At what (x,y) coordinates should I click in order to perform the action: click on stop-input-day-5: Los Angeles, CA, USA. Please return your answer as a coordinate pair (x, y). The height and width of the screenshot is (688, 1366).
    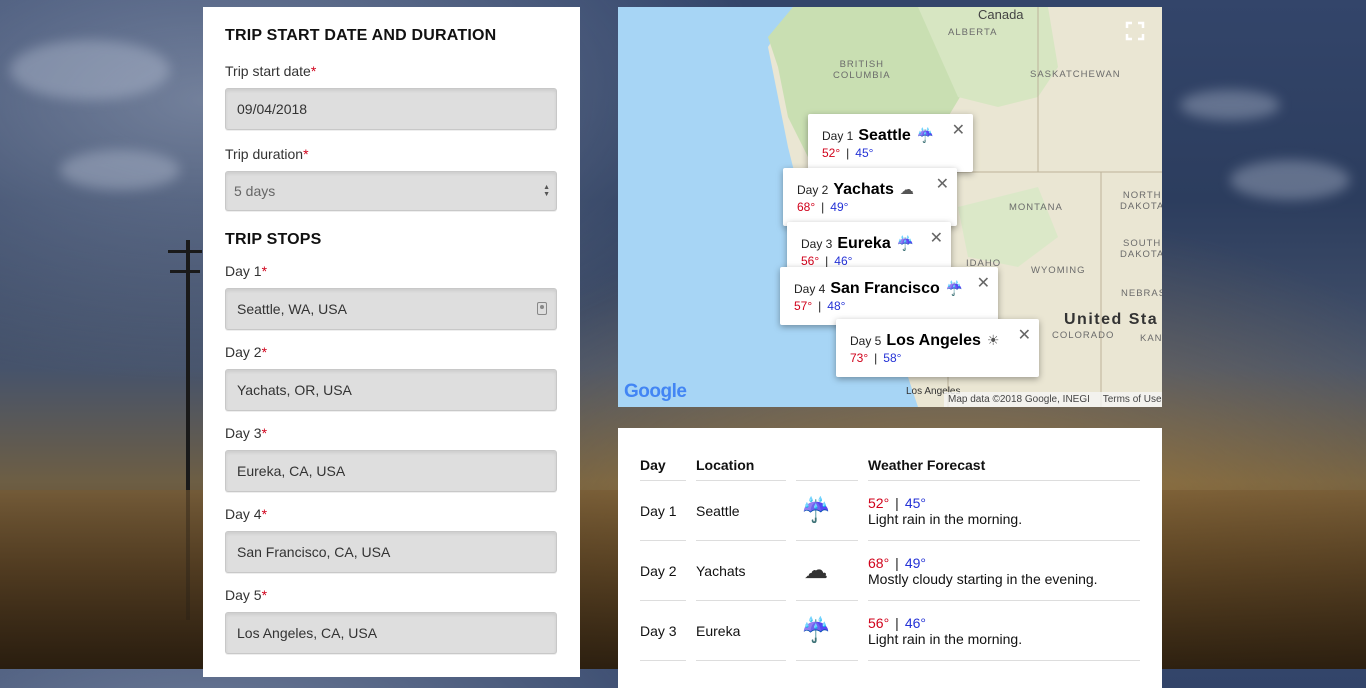
    Looking at the image, I should click on (391, 633).